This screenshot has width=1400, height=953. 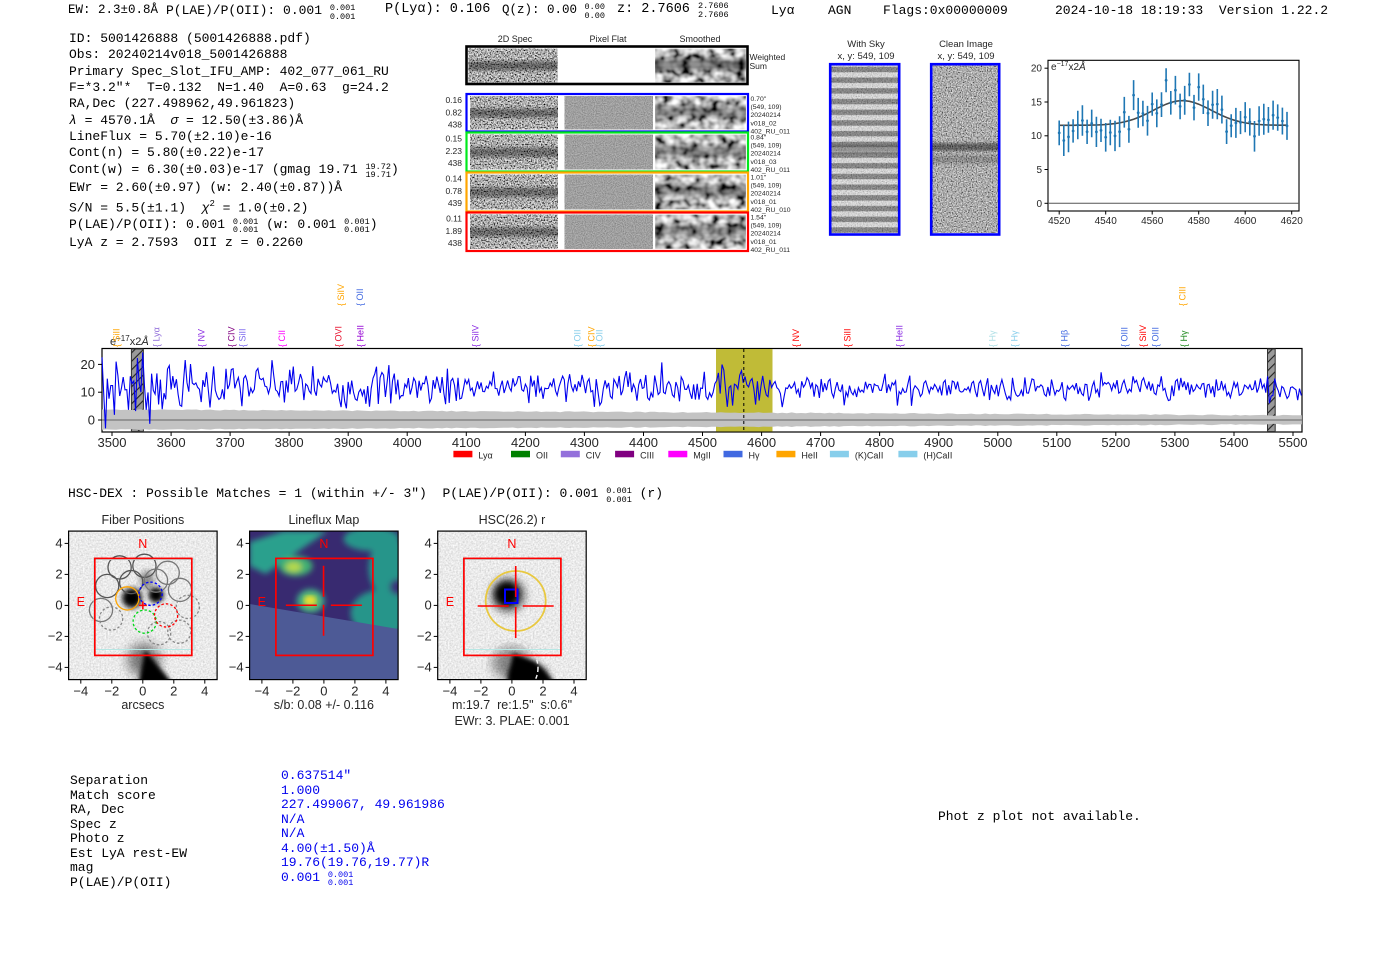 I want to click on svg-text: 3800, so click(x=289, y=442).